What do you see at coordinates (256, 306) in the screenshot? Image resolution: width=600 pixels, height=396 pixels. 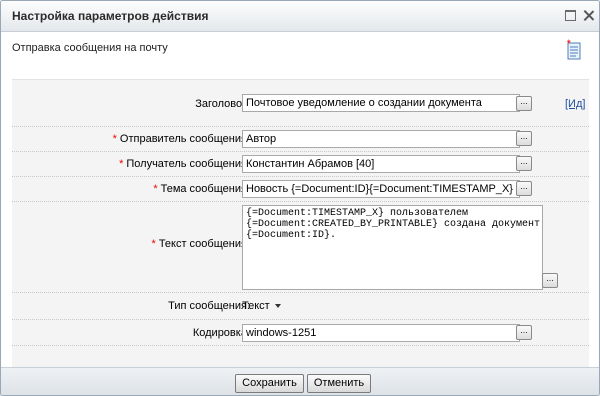 I see `type-select-value: Текст` at bounding box center [256, 306].